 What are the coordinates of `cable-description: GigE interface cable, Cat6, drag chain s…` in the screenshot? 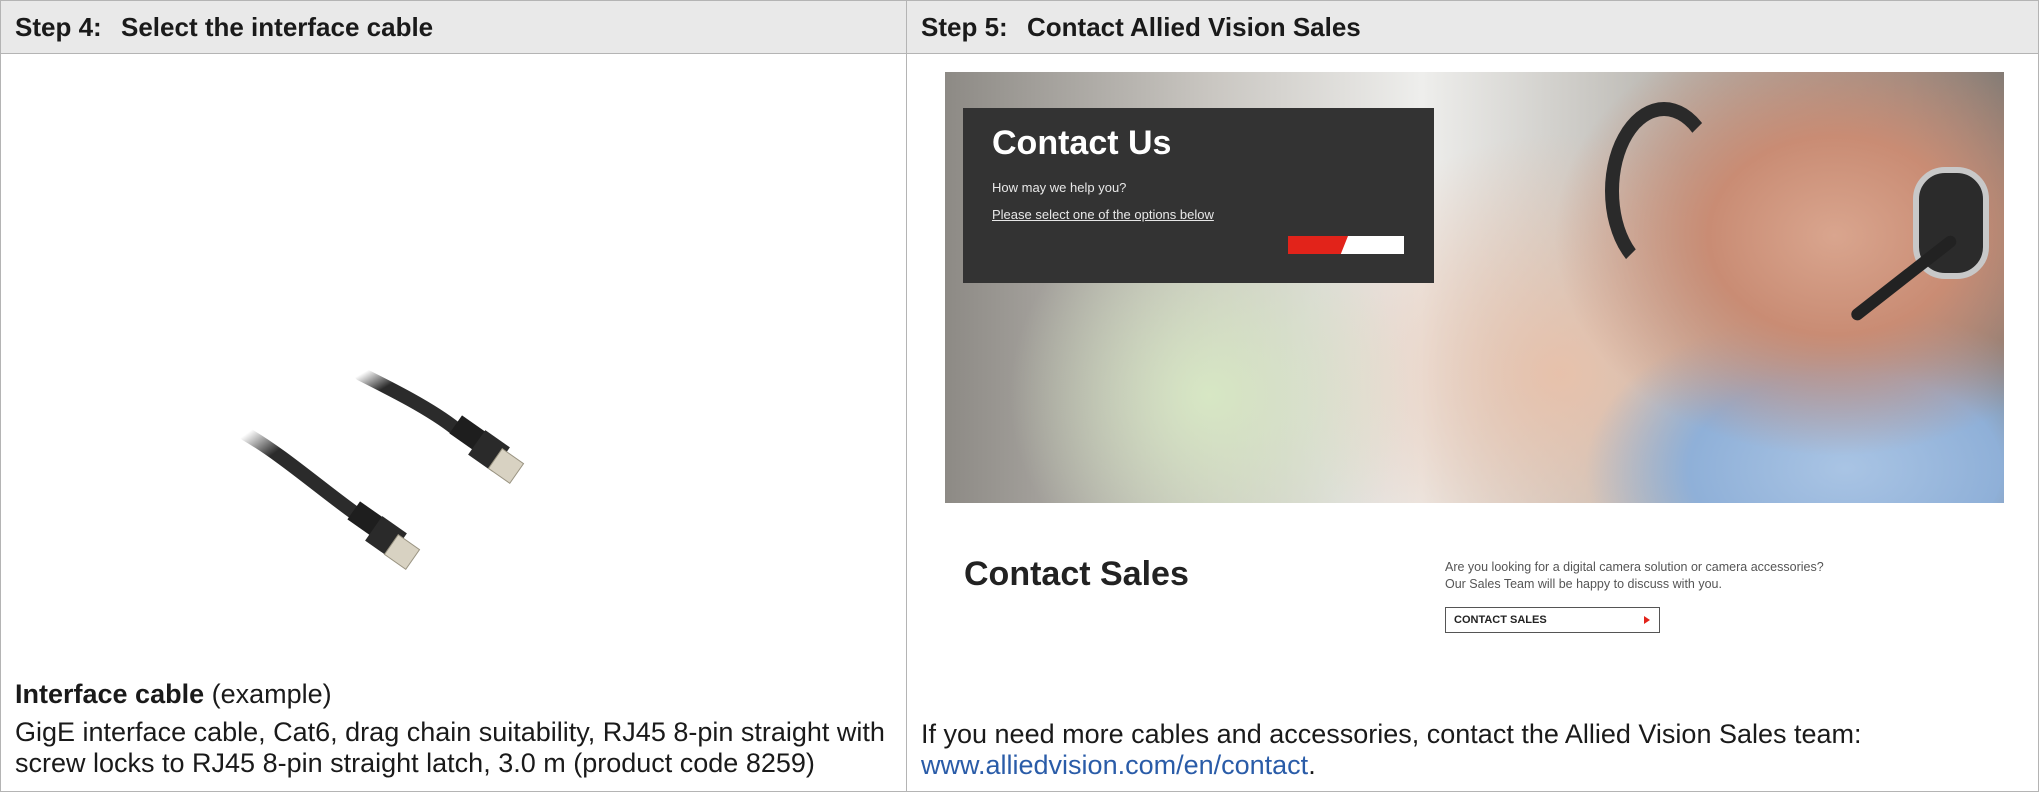 It's located at (450, 747).